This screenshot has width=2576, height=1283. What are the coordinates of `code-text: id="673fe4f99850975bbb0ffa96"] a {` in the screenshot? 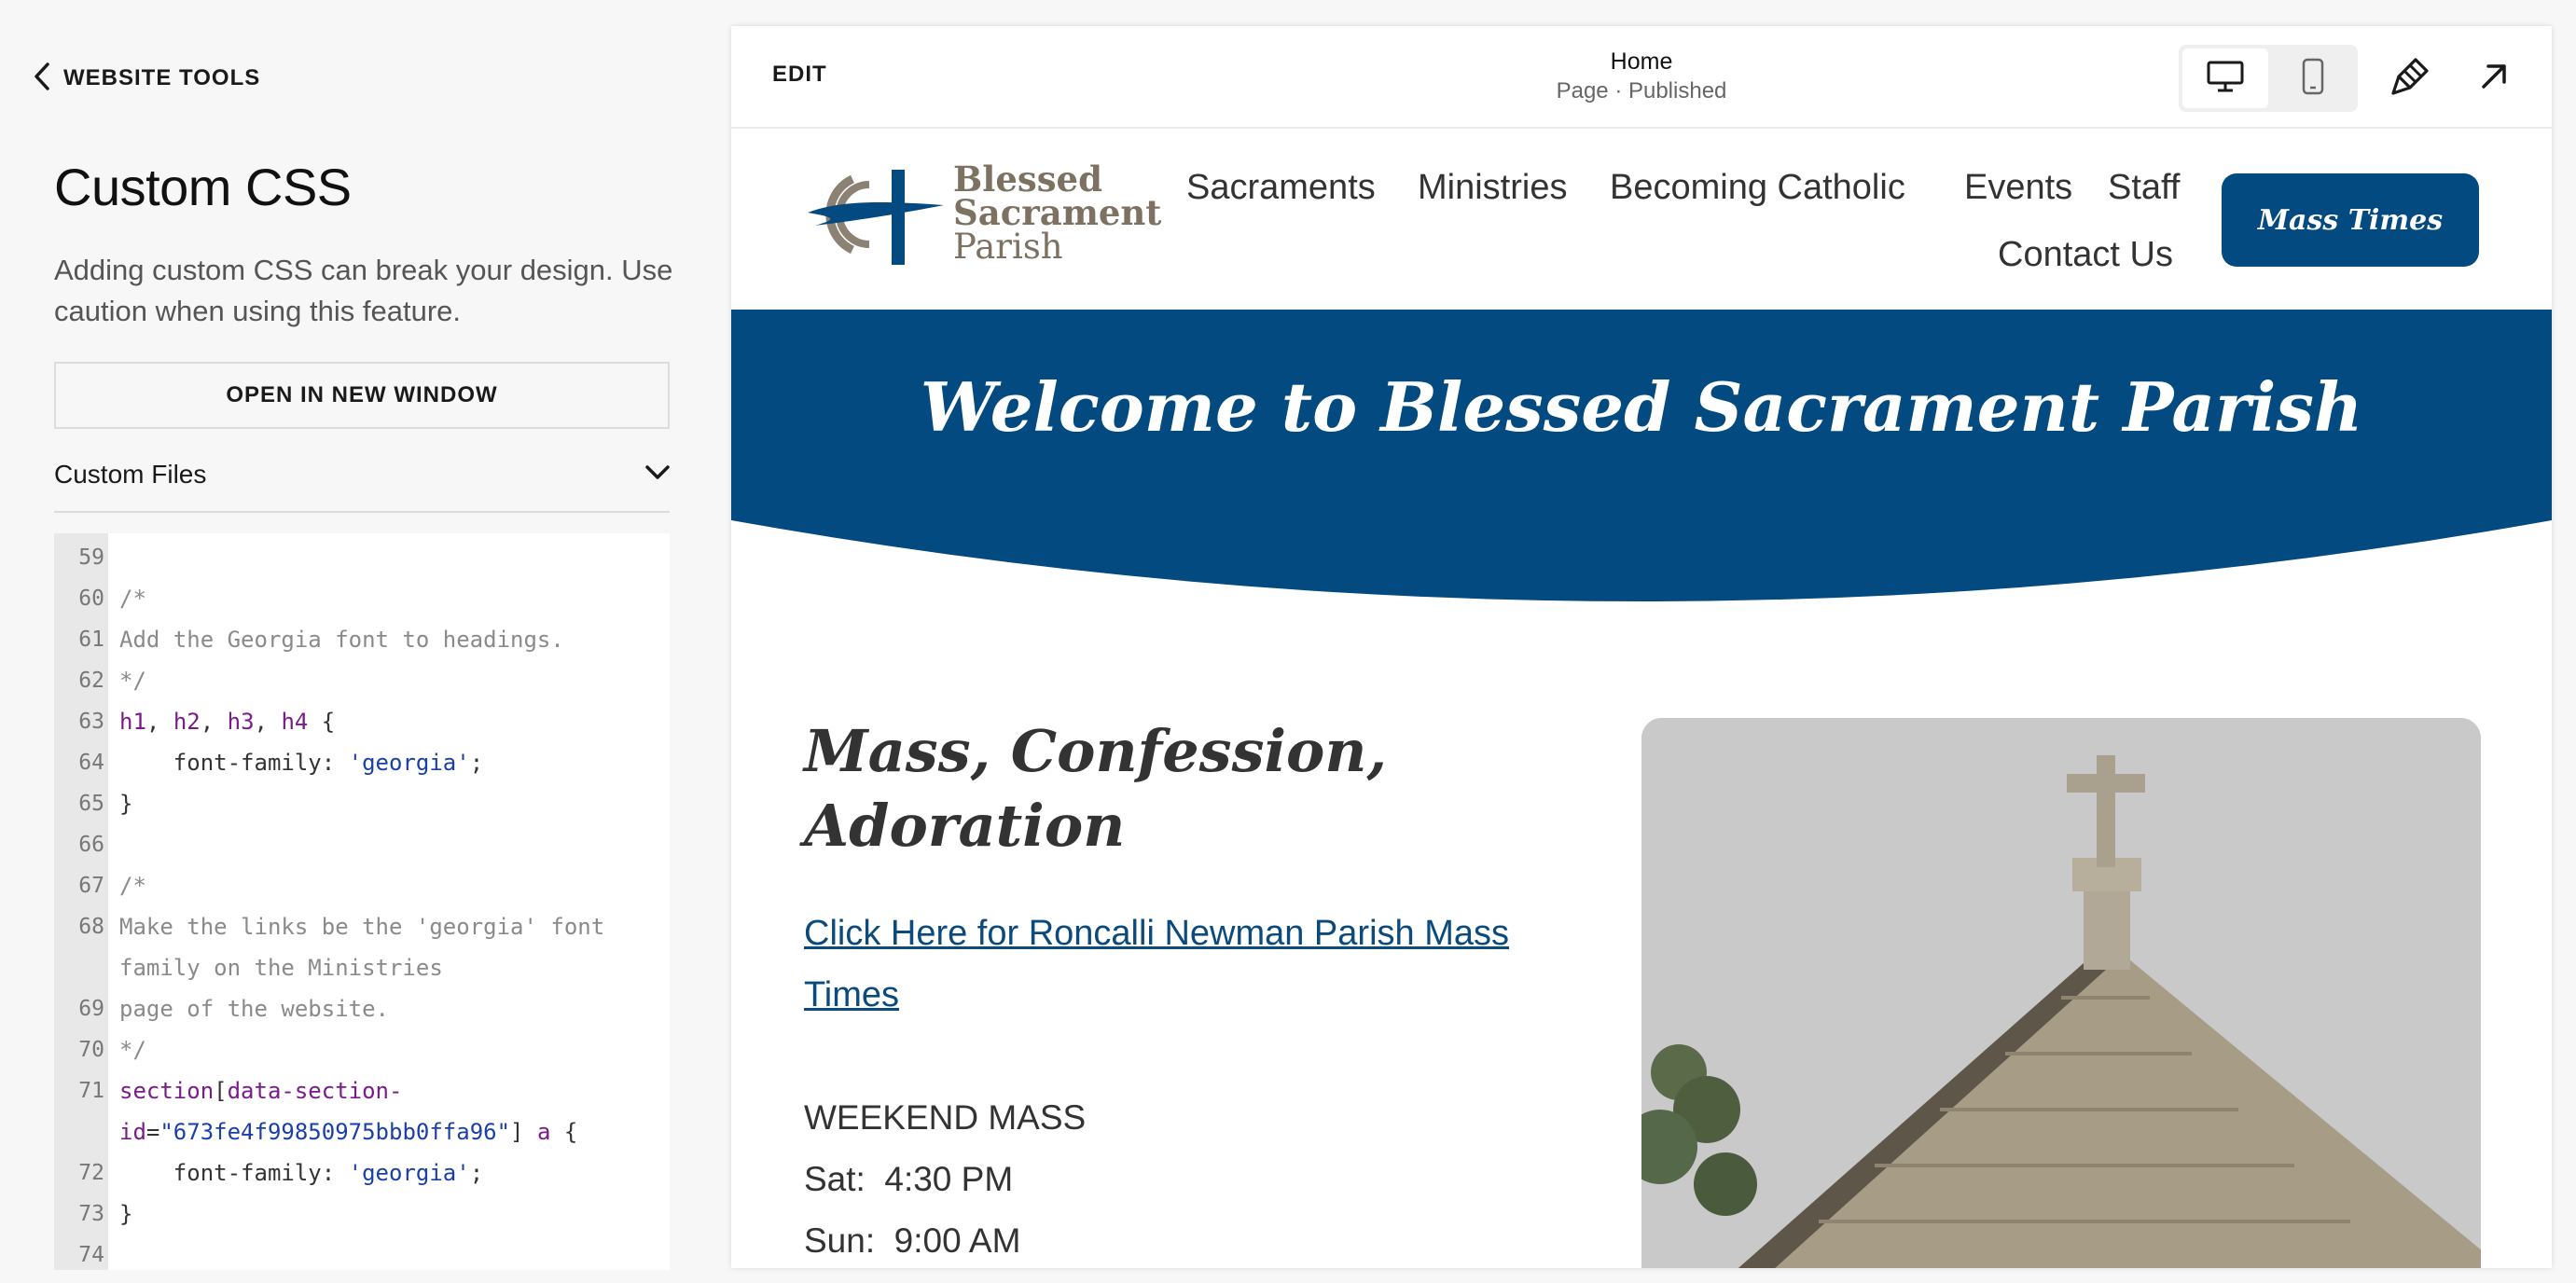 It's located at (389, 1131).